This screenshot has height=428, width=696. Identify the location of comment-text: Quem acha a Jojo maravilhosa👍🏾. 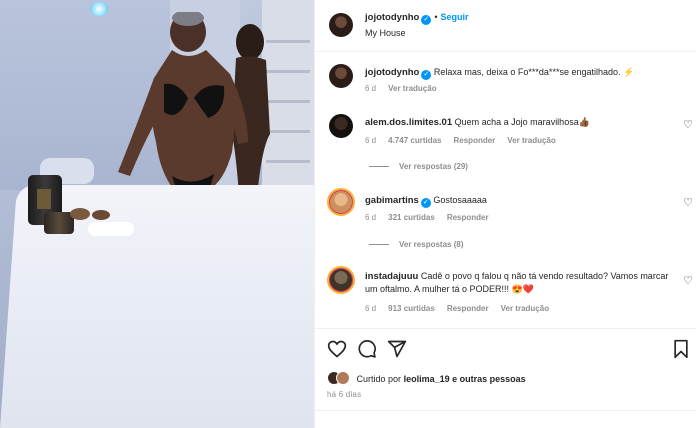
(522, 122).